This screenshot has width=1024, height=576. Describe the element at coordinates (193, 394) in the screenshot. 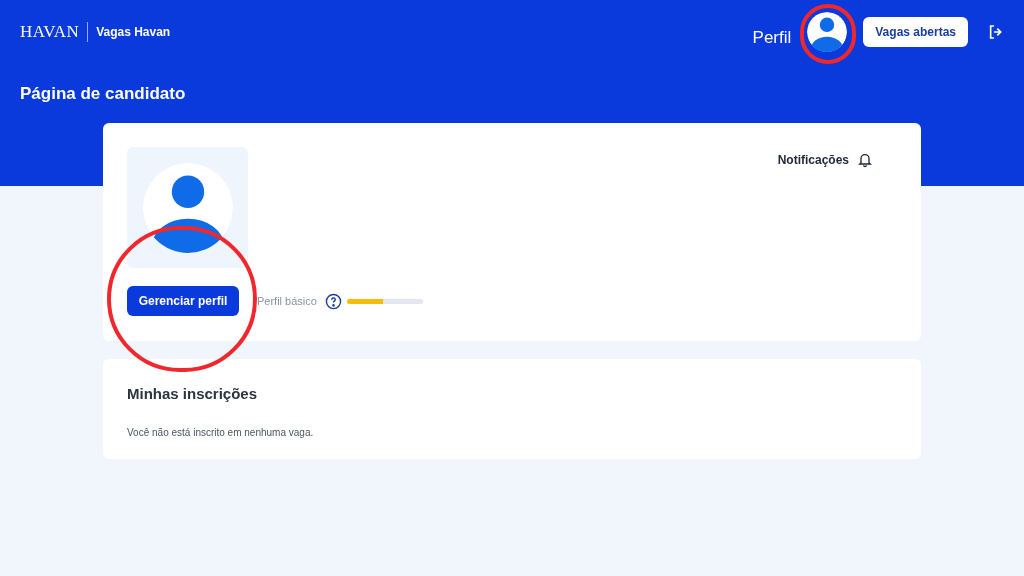

I see `section-title: Minhas inscrições` at that location.